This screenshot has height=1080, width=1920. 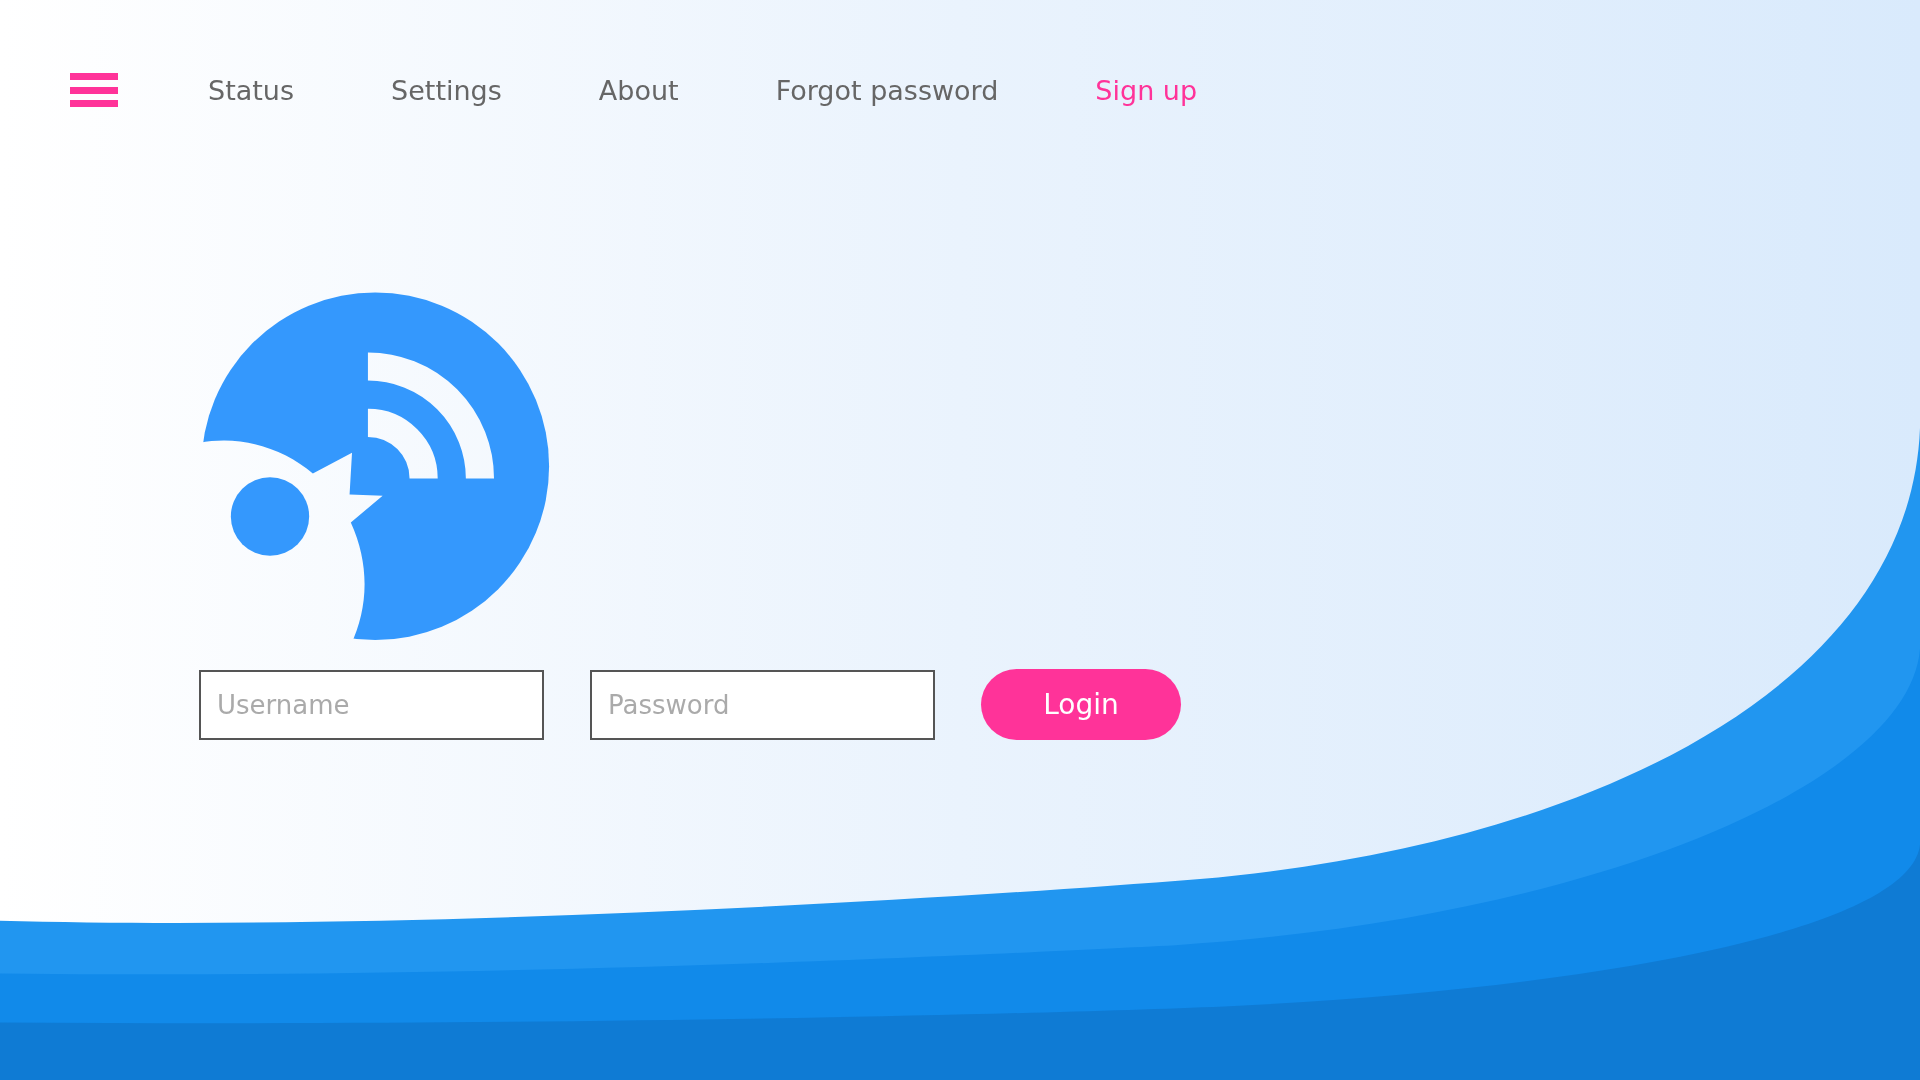 I want to click on nav-link: Status, so click(x=251, y=90).